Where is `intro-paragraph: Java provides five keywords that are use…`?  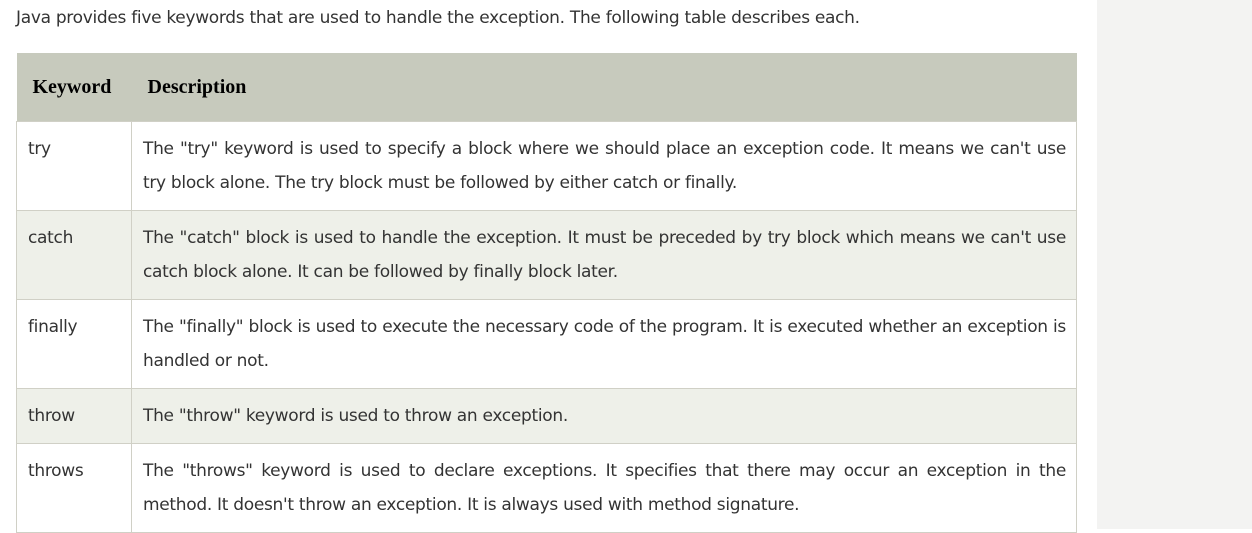
intro-paragraph: Java provides five keywords that are use… is located at coordinates (438, 18).